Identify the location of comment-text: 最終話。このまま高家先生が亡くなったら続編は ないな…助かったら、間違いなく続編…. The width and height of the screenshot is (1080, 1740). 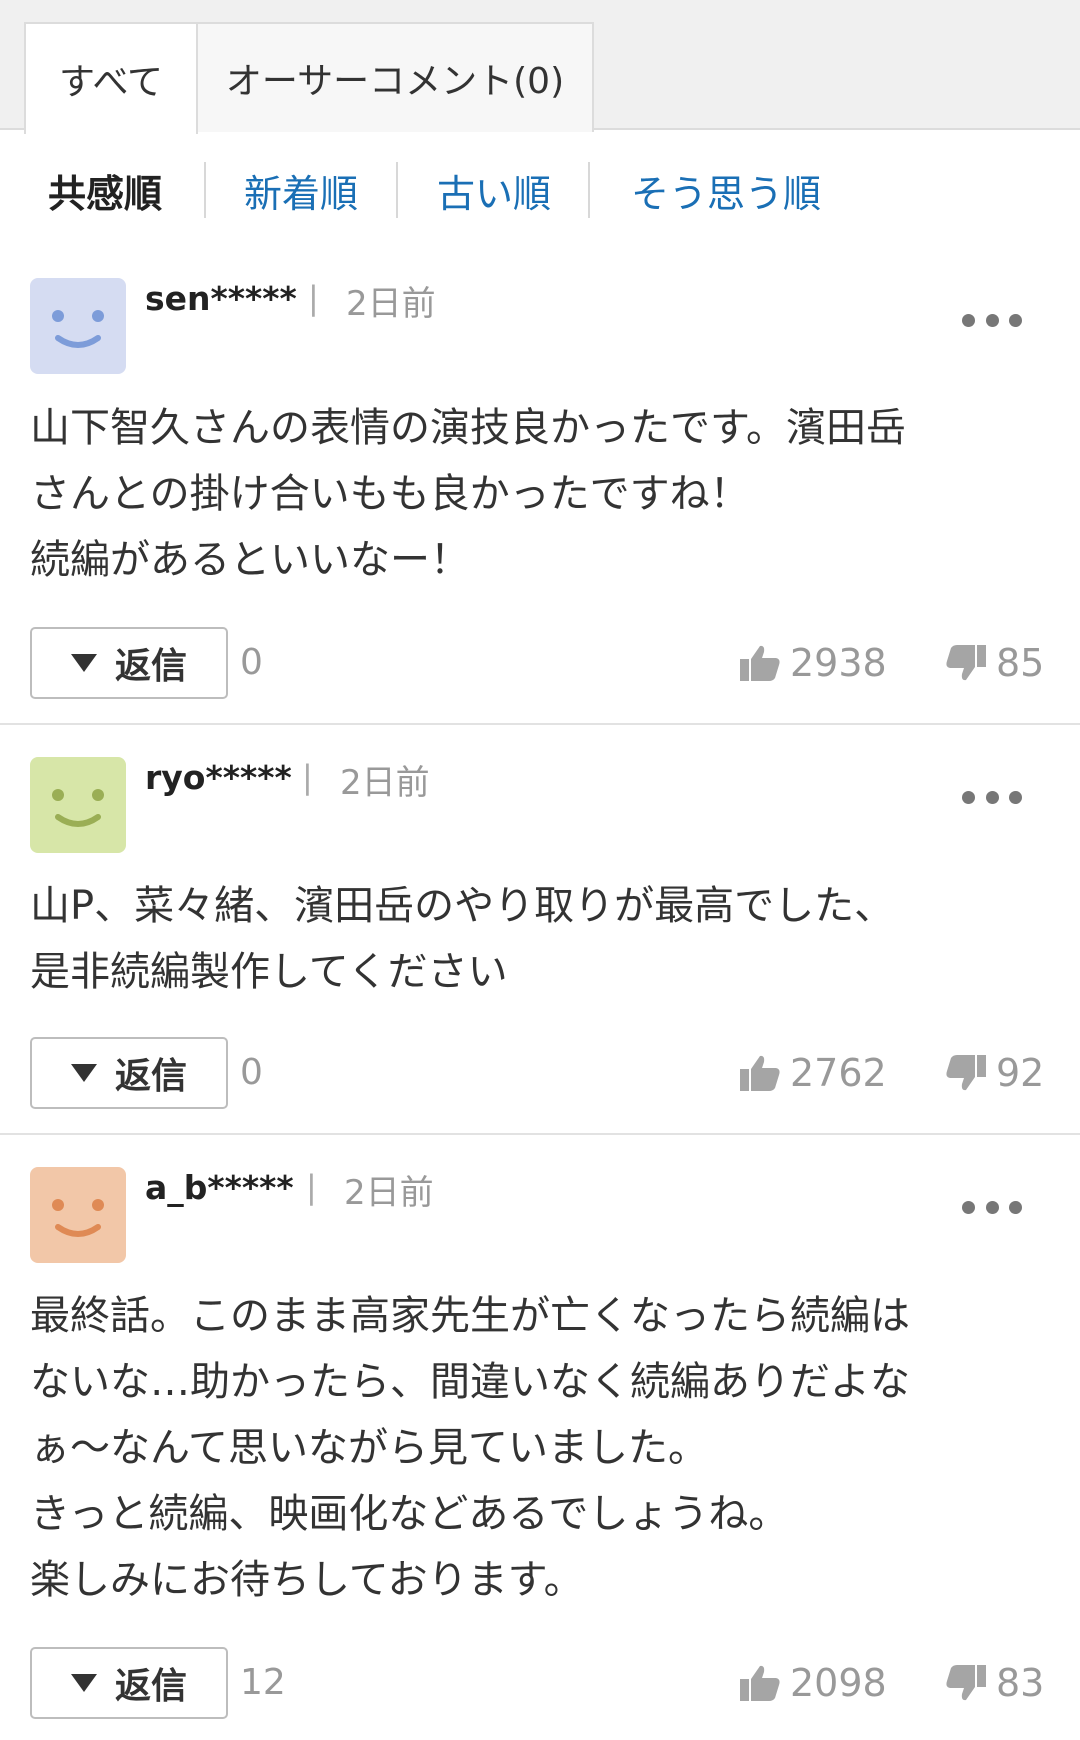
(470, 1448).